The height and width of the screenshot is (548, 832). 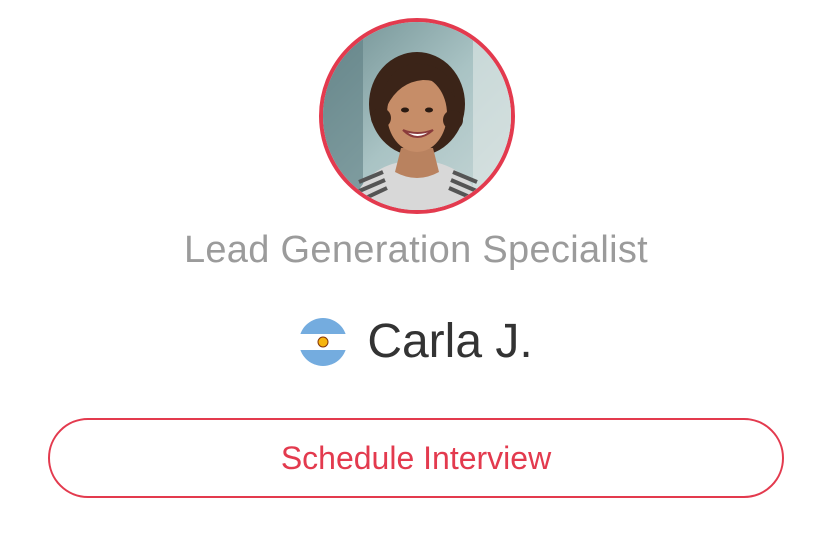 I want to click on candidate-name: Carla J., so click(x=450, y=341).